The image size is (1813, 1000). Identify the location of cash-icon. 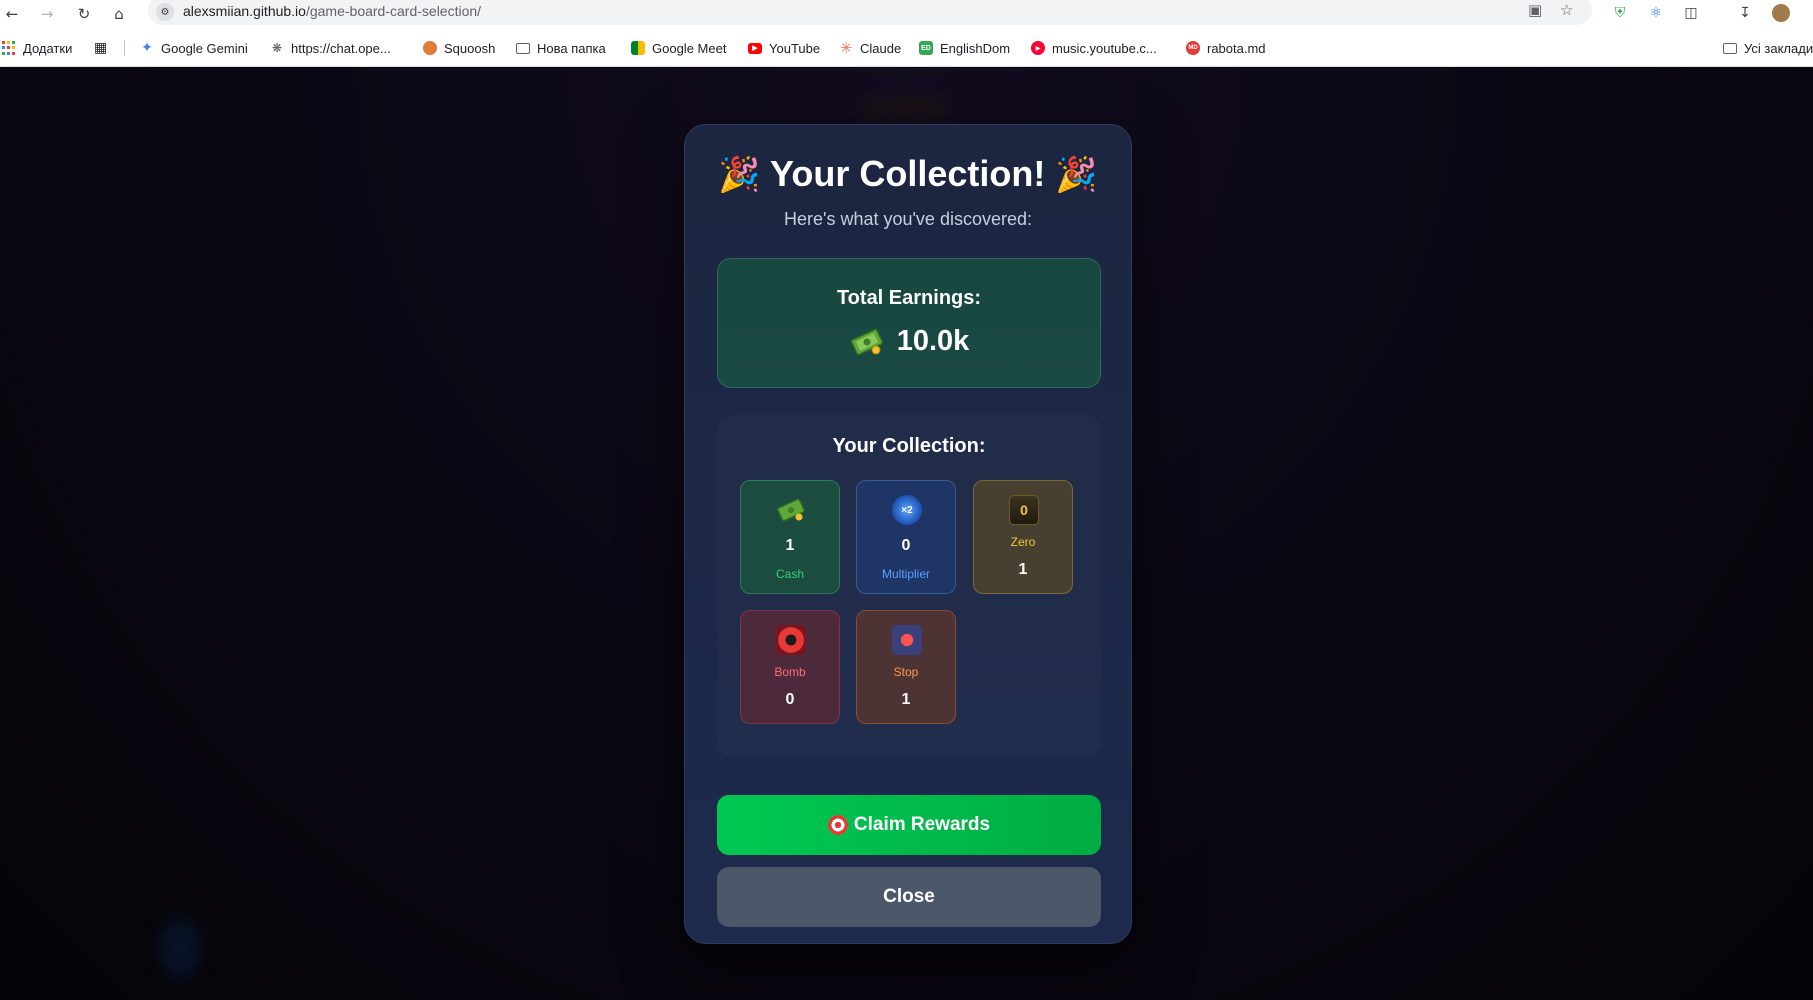
(791, 510).